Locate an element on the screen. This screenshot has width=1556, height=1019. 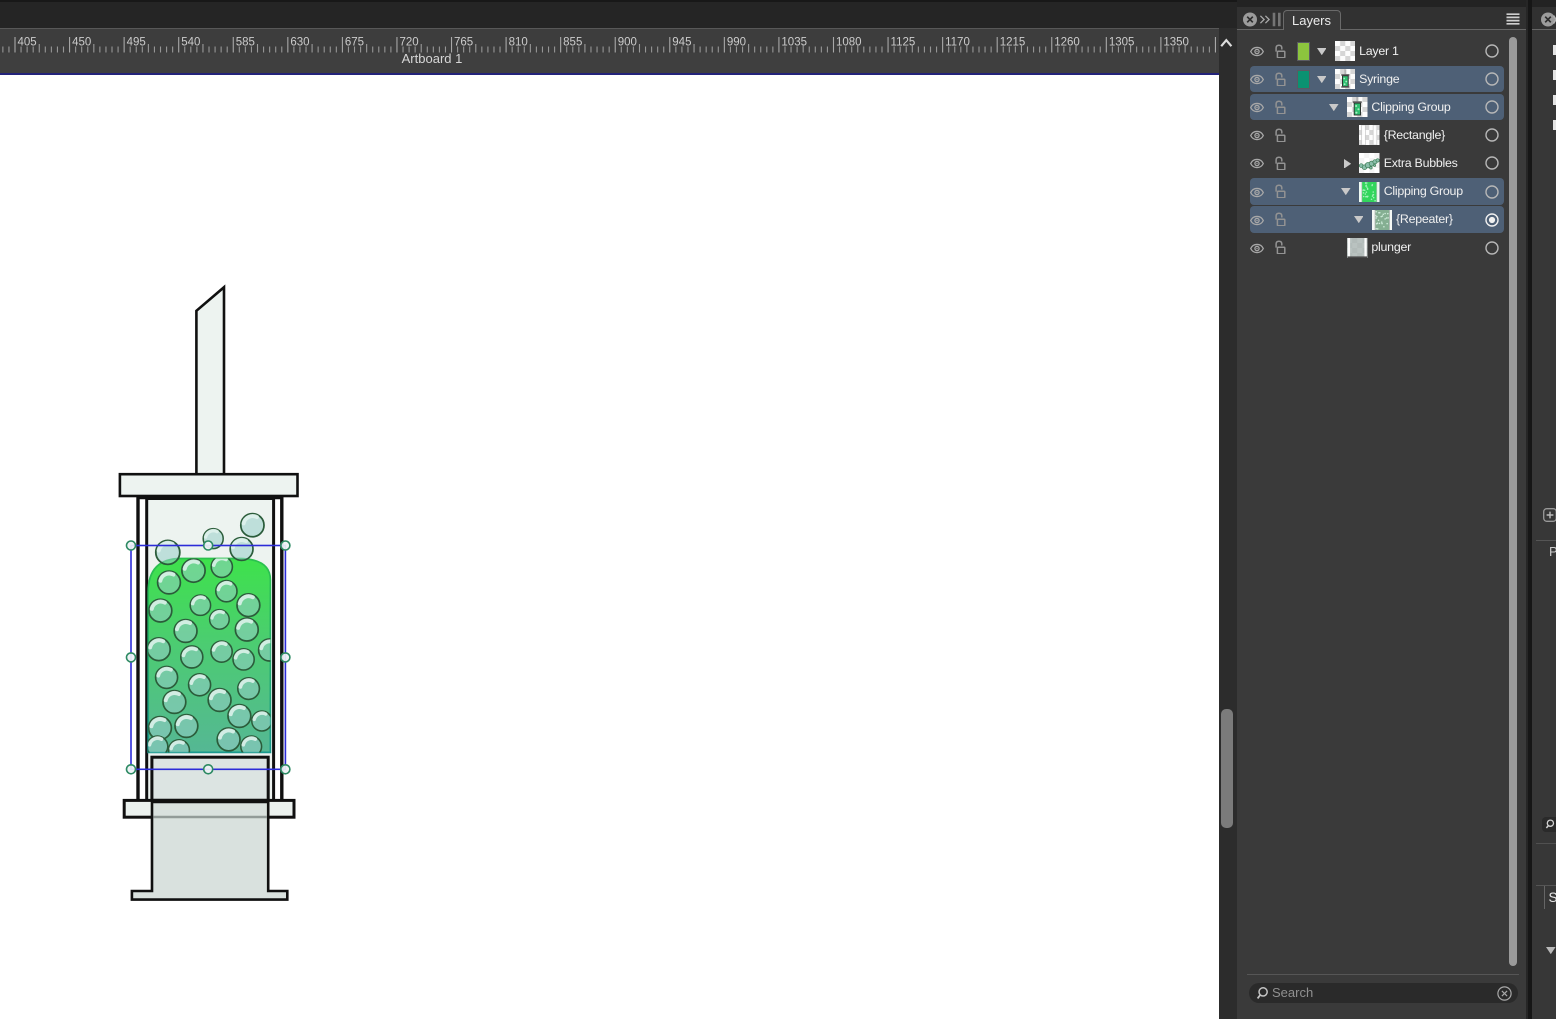
svg-text: Artboard 1 is located at coordinates (432, 58).